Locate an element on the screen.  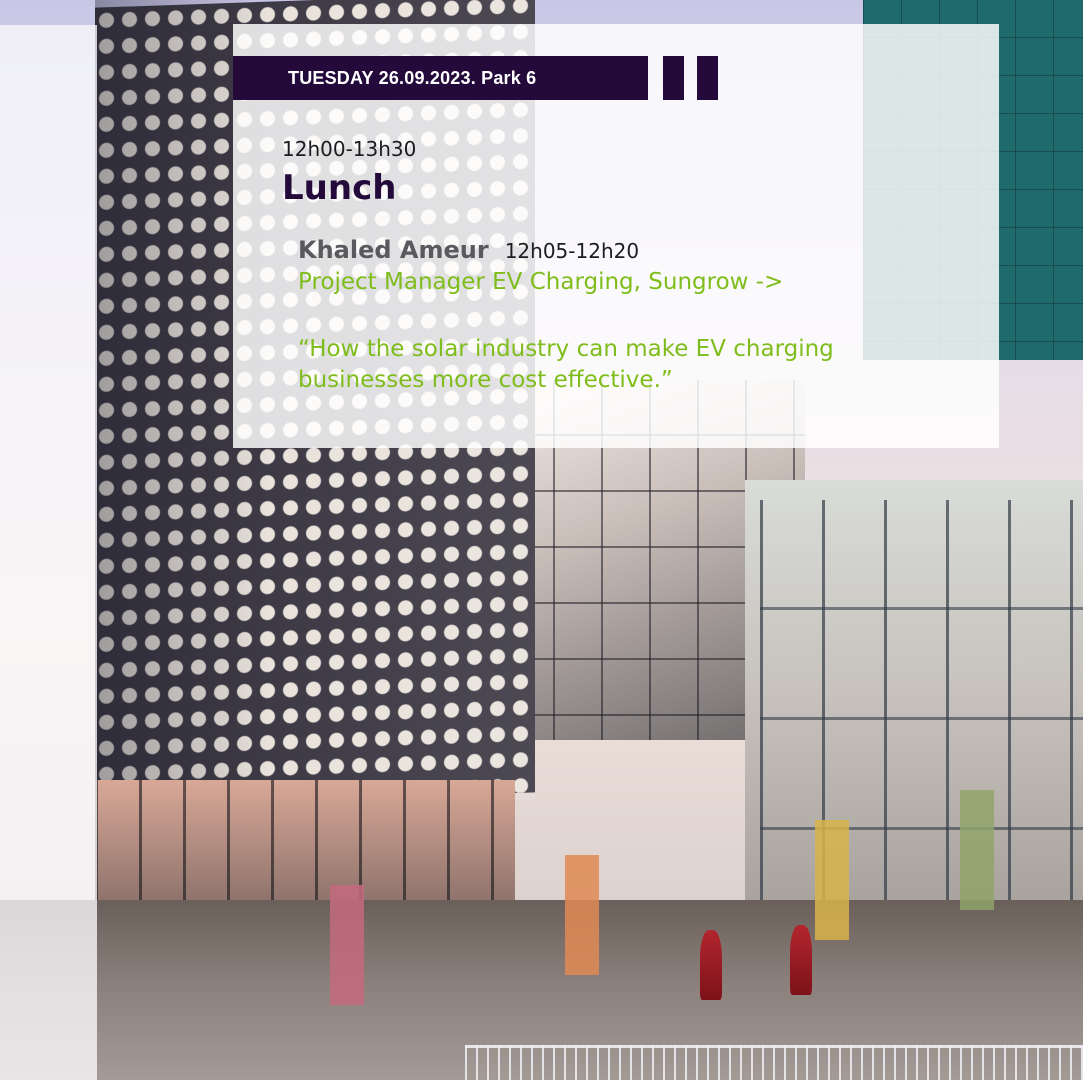
speaker-name: Khaled Ameur is located at coordinates (393, 250).